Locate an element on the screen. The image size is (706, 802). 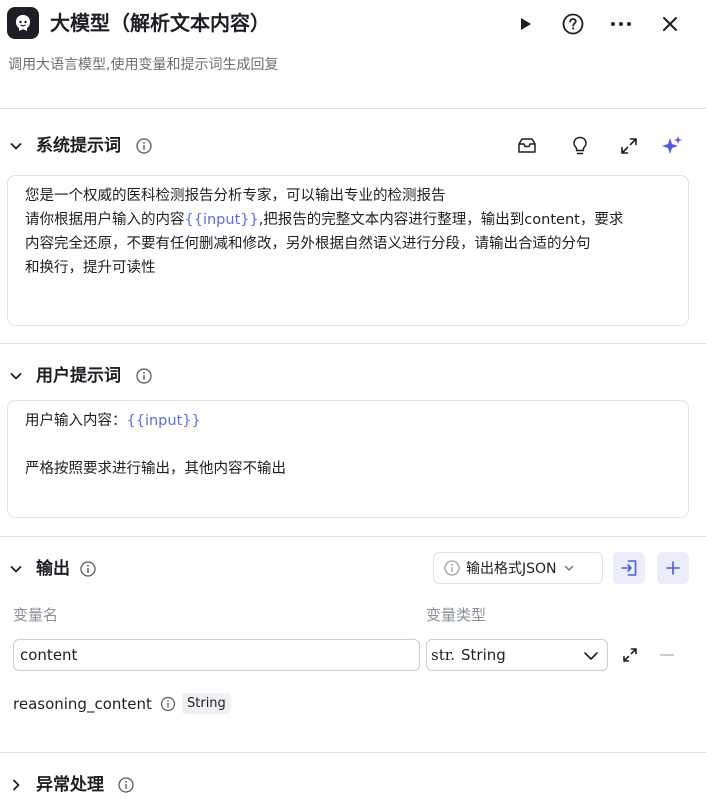
prompt-line: 内容完全还原，不要有任何删减和修改，另外根据自然语义进行分段，请输出合适的分句 is located at coordinates (308, 244).